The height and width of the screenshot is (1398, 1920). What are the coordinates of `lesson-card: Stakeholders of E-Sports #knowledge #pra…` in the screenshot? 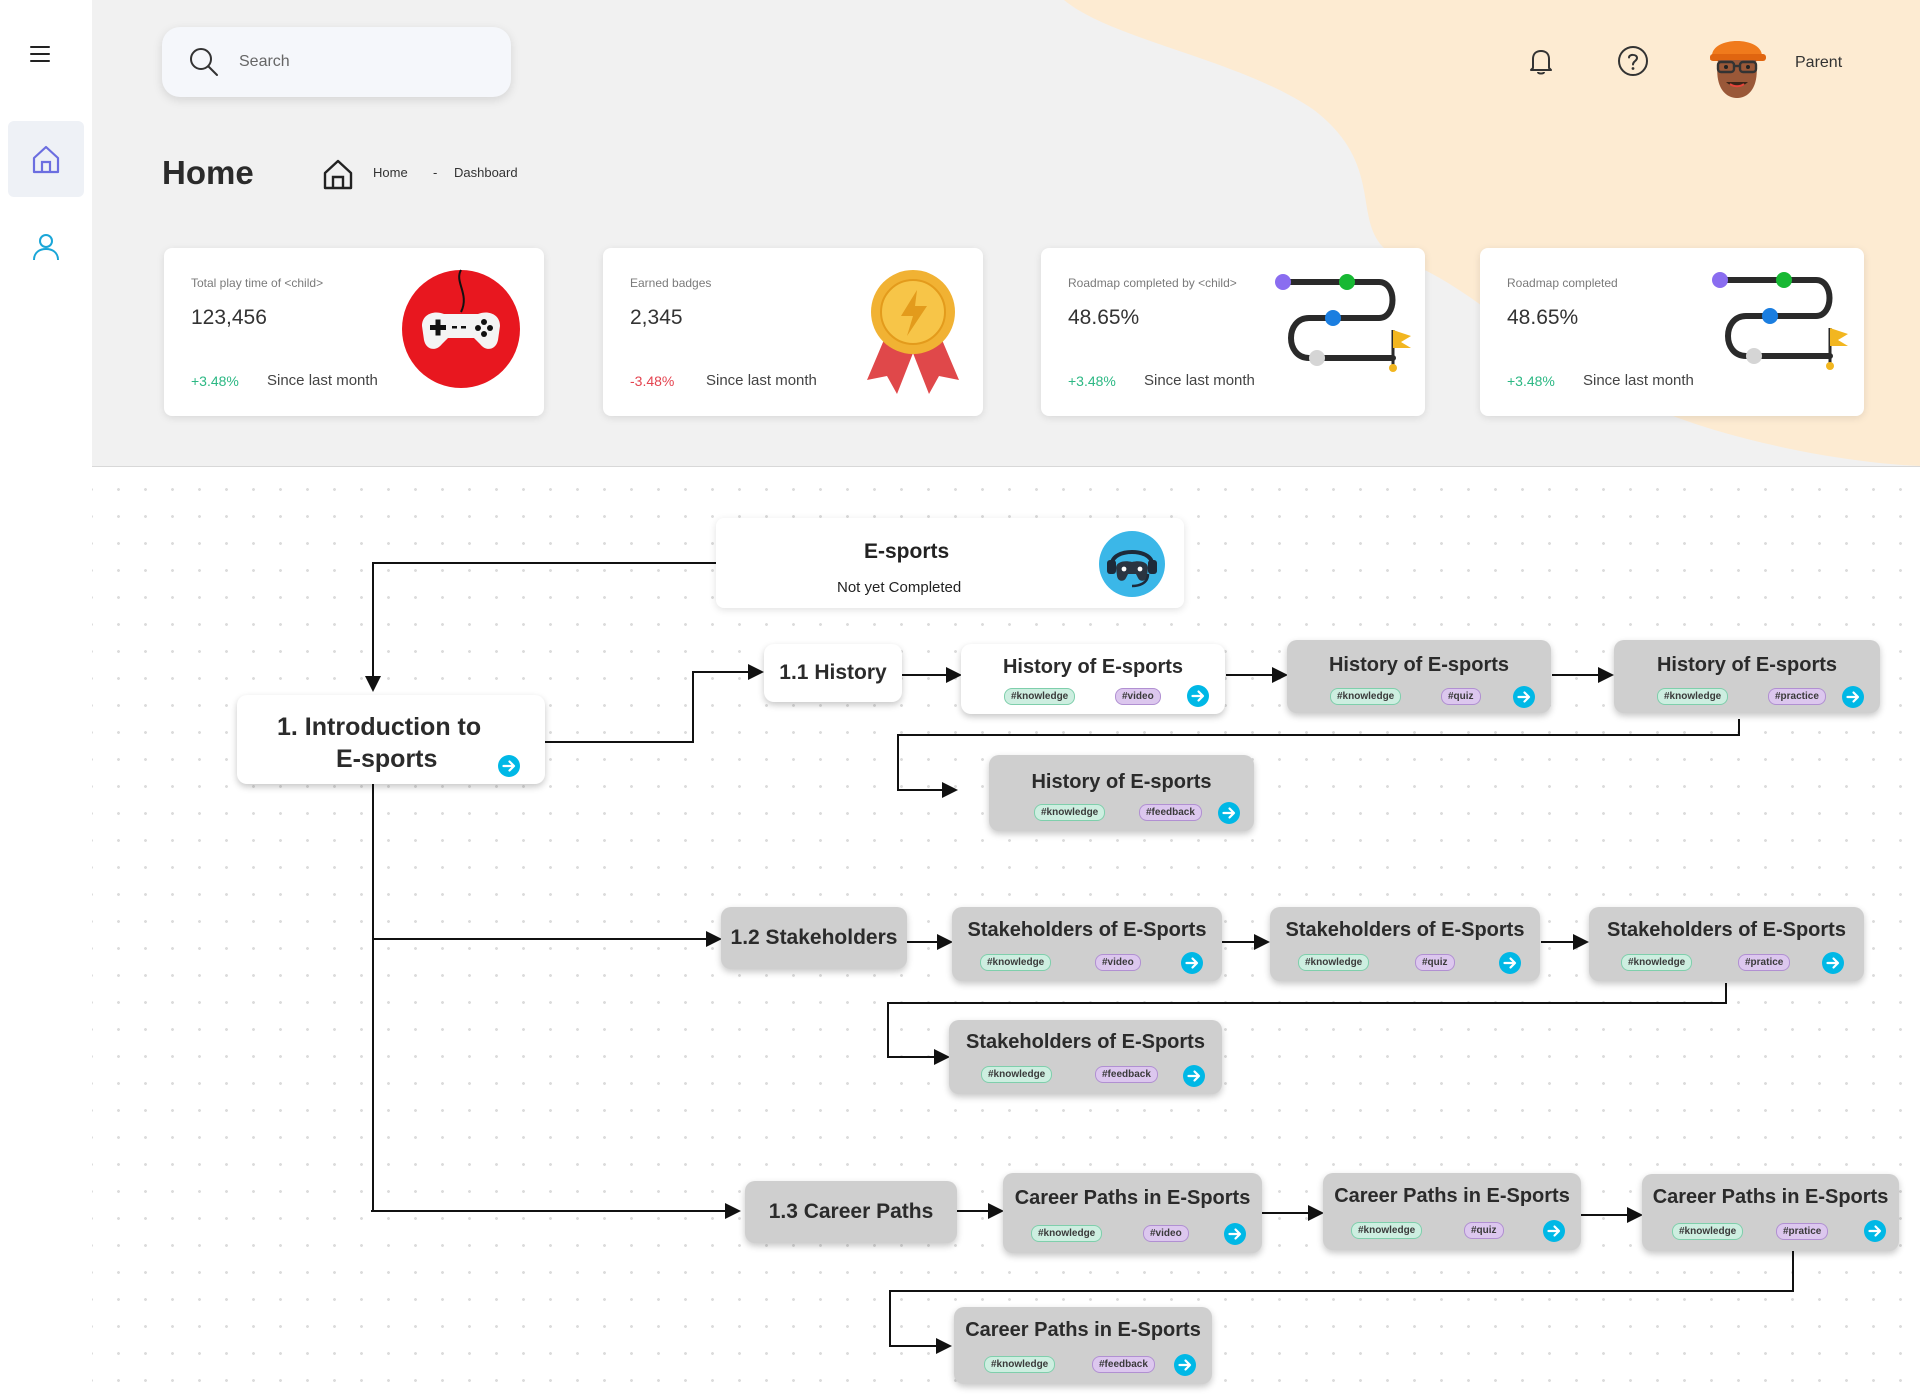 It's located at (1726, 944).